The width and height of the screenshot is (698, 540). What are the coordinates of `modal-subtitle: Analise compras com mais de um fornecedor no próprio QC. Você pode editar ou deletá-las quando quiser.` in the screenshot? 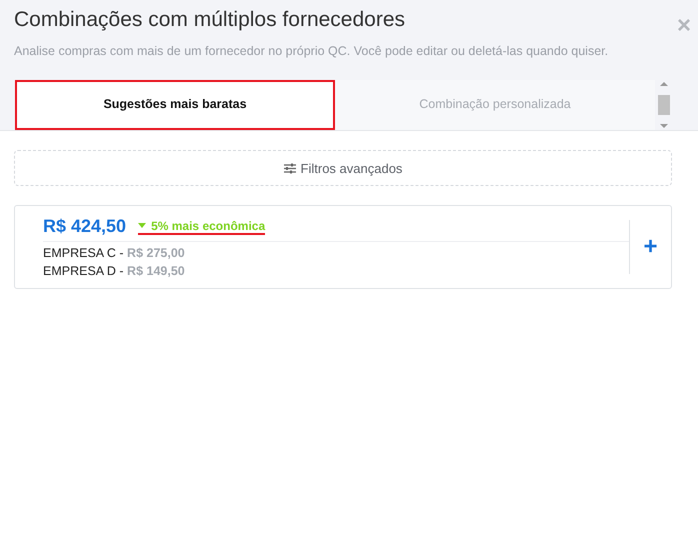 It's located at (312, 51).